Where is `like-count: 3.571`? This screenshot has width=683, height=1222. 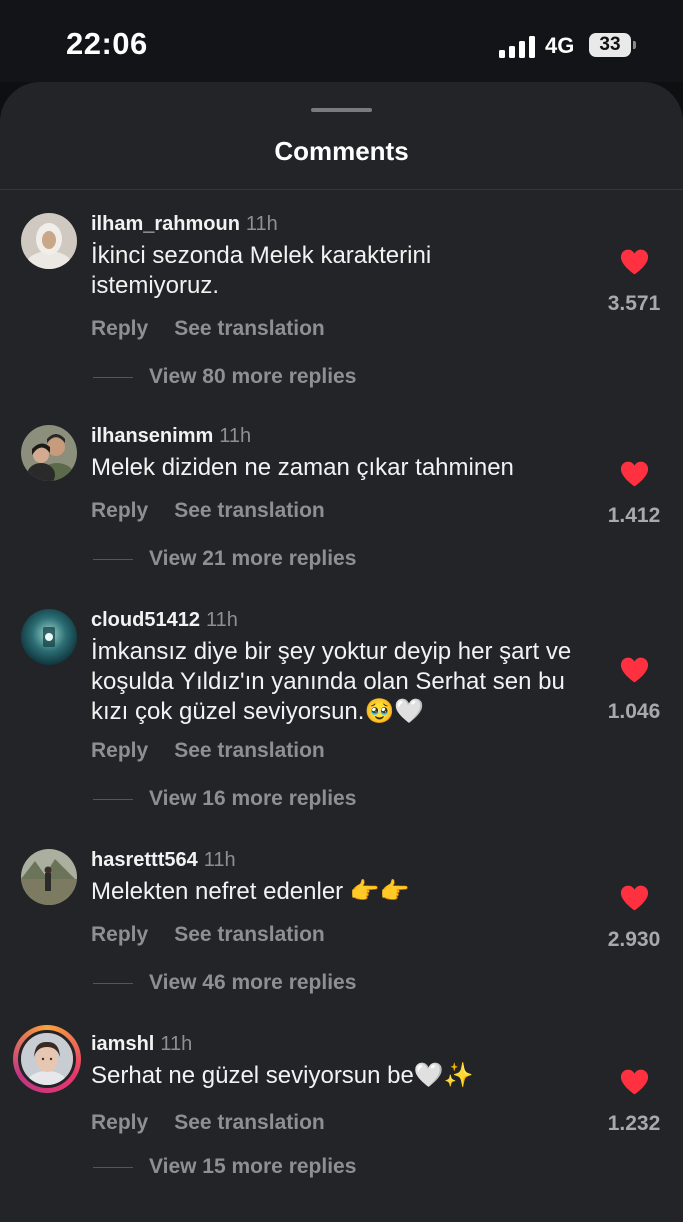
like-count: 3.571 is located at coordinates (634, 303).